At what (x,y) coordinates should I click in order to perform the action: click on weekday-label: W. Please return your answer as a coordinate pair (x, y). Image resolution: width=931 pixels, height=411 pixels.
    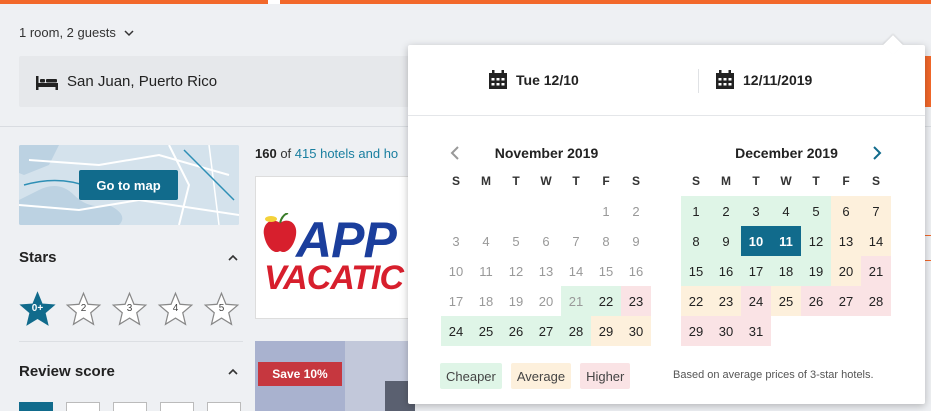
    Looking at the image, I should click on (546, 181).